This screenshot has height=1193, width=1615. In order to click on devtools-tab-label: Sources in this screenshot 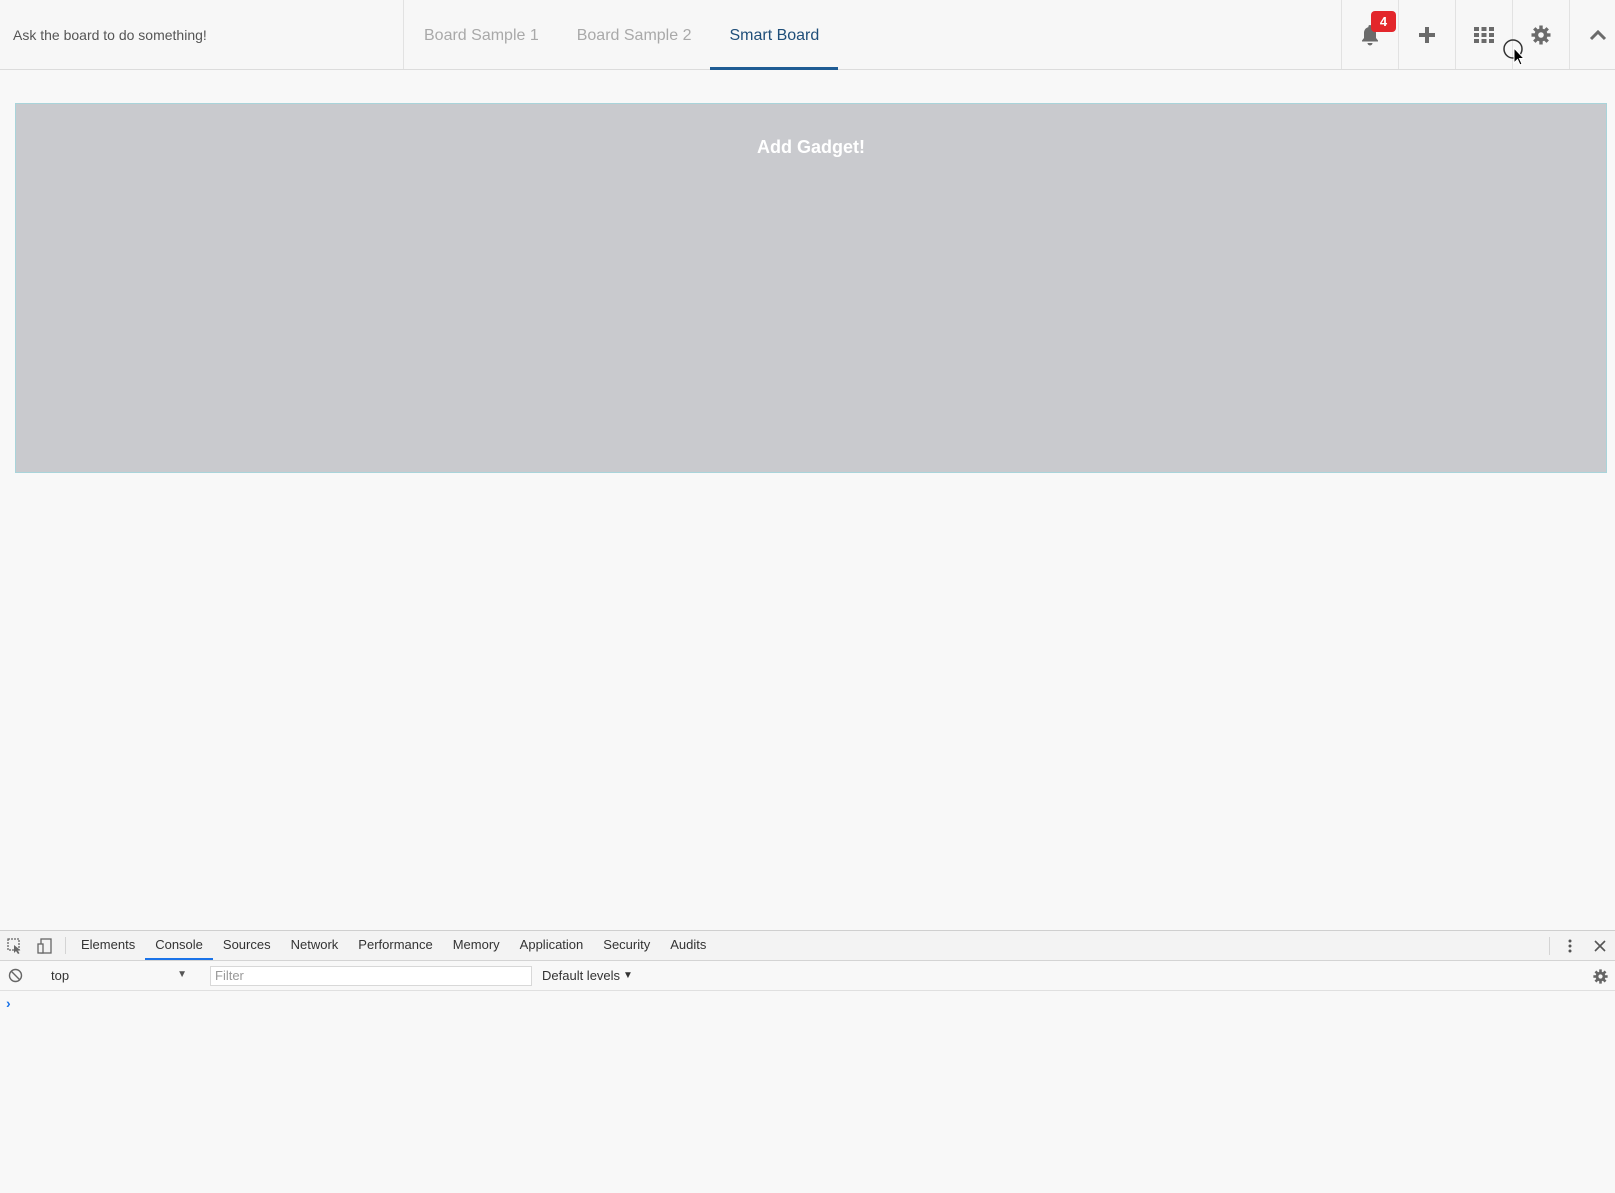, I will do `click(246, 944)`.